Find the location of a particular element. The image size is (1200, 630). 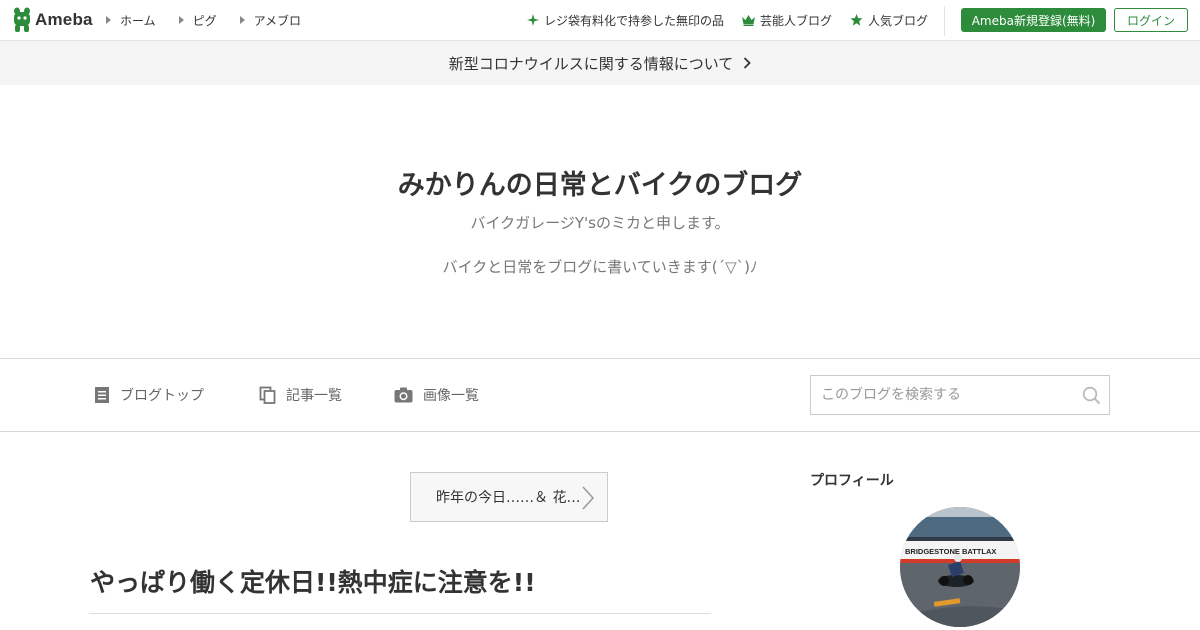

nav-item-ameblo: アメブロ is located at coordinates (270, 20).